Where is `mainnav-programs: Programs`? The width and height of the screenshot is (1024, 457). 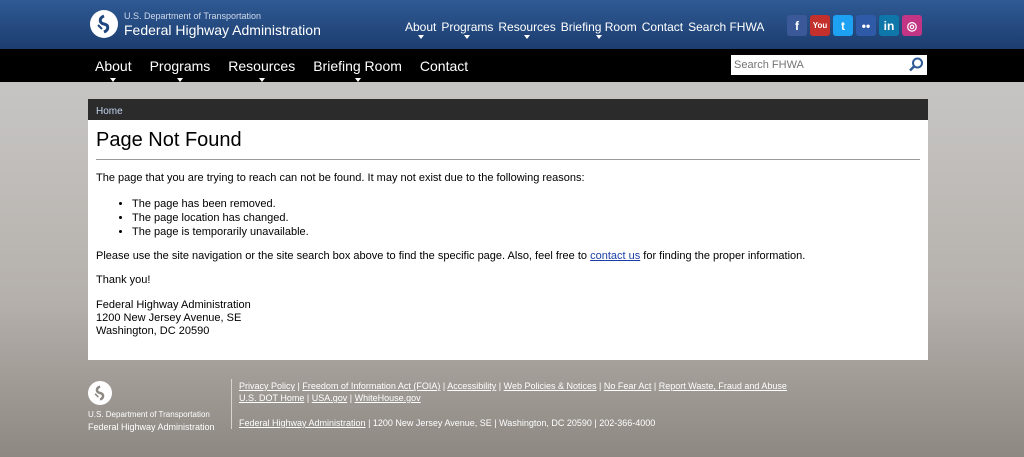 mainnav-programs: Programs is located at coordinates (180, 70).